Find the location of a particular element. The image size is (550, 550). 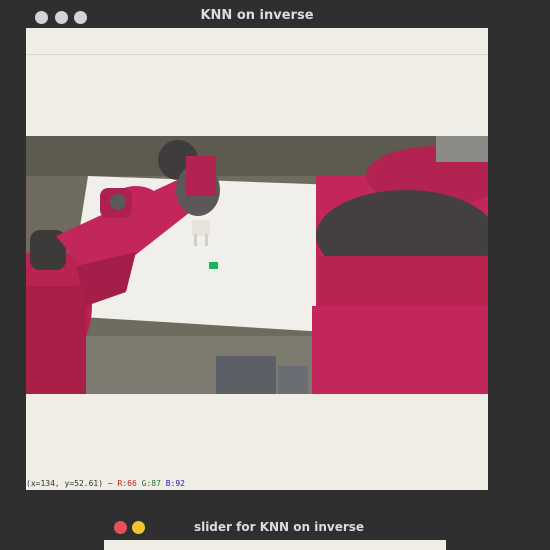

slider-close-button is located at coordinates (120, 527).